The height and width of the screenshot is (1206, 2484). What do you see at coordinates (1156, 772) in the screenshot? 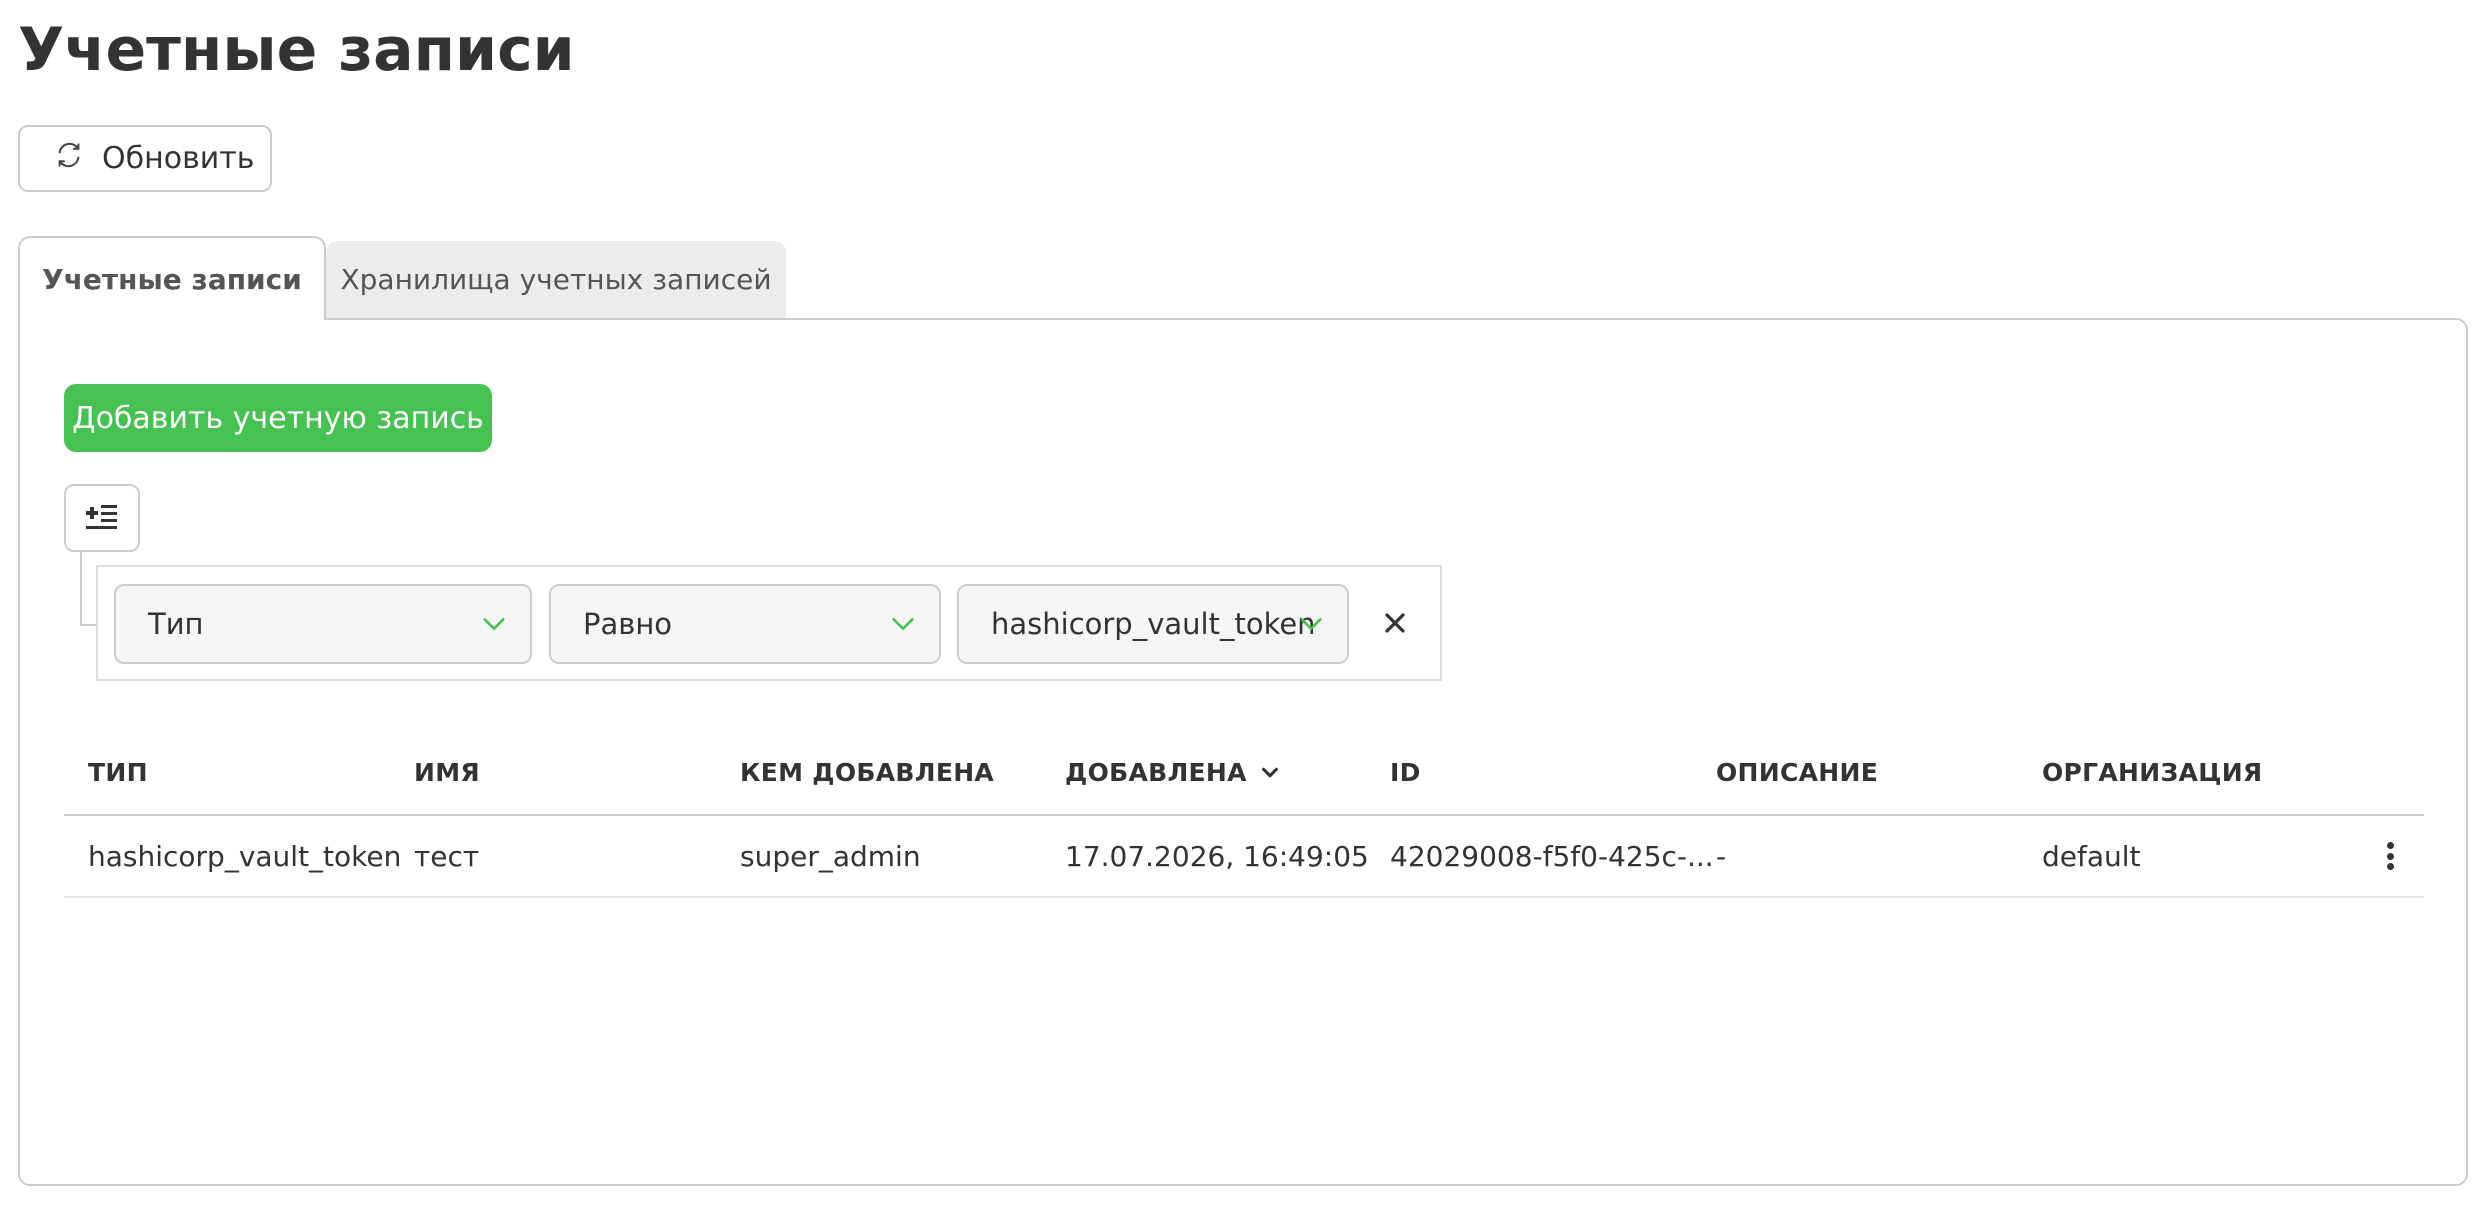
I see `column-header-added-at-label: ДОБАВЛЕНА` at bounding box center [1156, 772].